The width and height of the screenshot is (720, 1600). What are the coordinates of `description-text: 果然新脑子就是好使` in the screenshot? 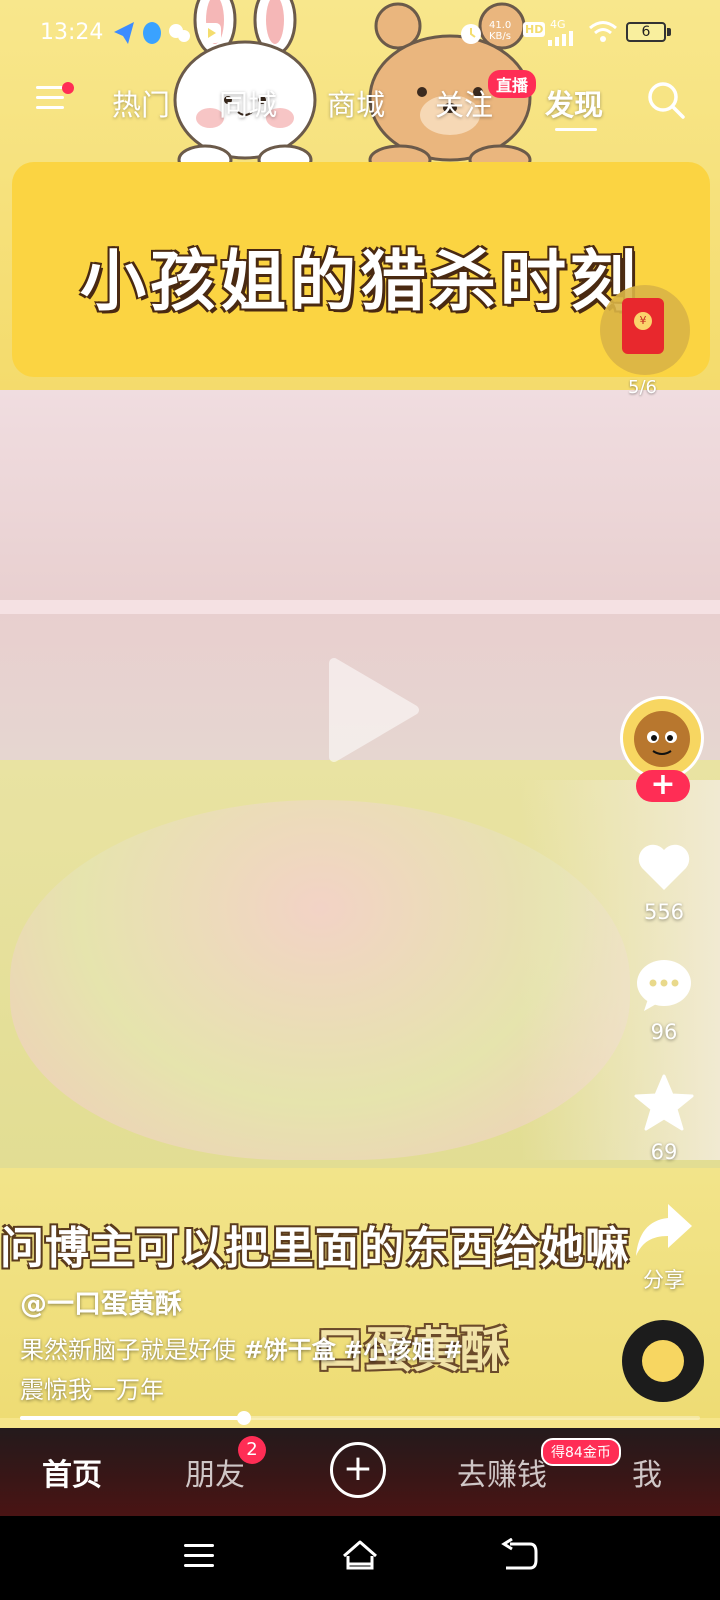 It's located at (128, 1350).